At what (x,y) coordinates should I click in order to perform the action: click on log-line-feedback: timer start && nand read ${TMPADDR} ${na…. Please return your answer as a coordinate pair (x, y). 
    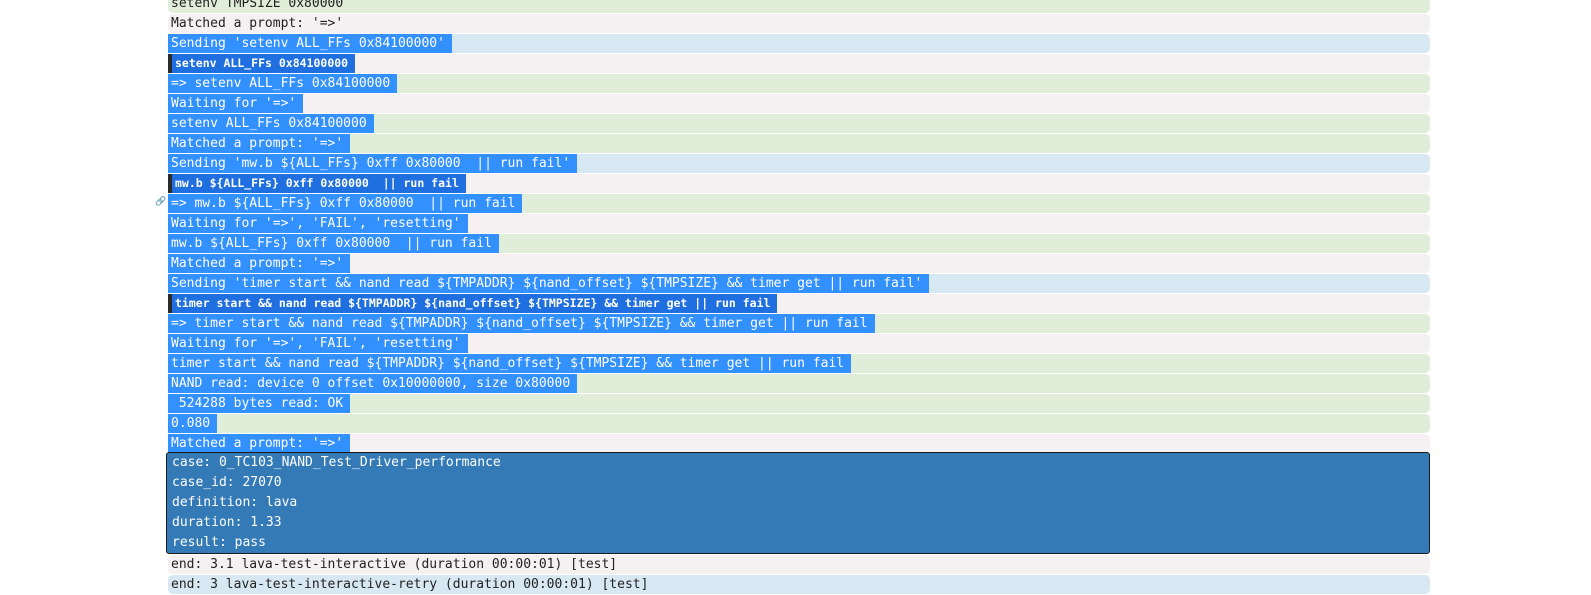
    Looking at the image, I should click on (799, 303).